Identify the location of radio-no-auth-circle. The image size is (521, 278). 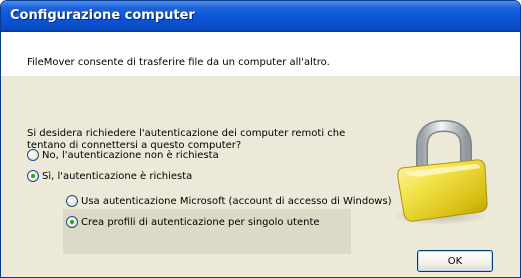
(33, 155).